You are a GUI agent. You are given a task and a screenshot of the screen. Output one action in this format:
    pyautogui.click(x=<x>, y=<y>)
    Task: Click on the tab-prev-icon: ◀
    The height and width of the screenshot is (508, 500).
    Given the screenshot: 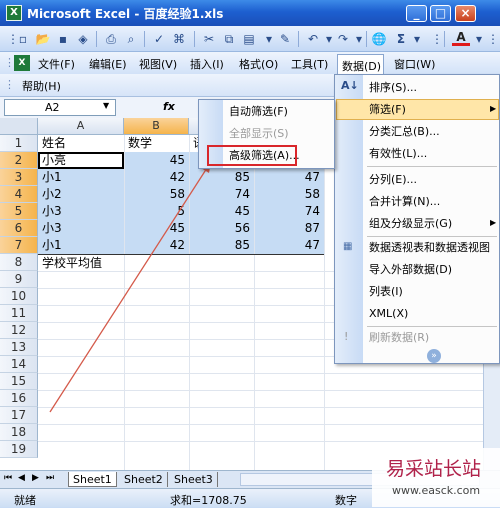 What is the action you would take?
    pyautogui.click(x=21, y=478)
    